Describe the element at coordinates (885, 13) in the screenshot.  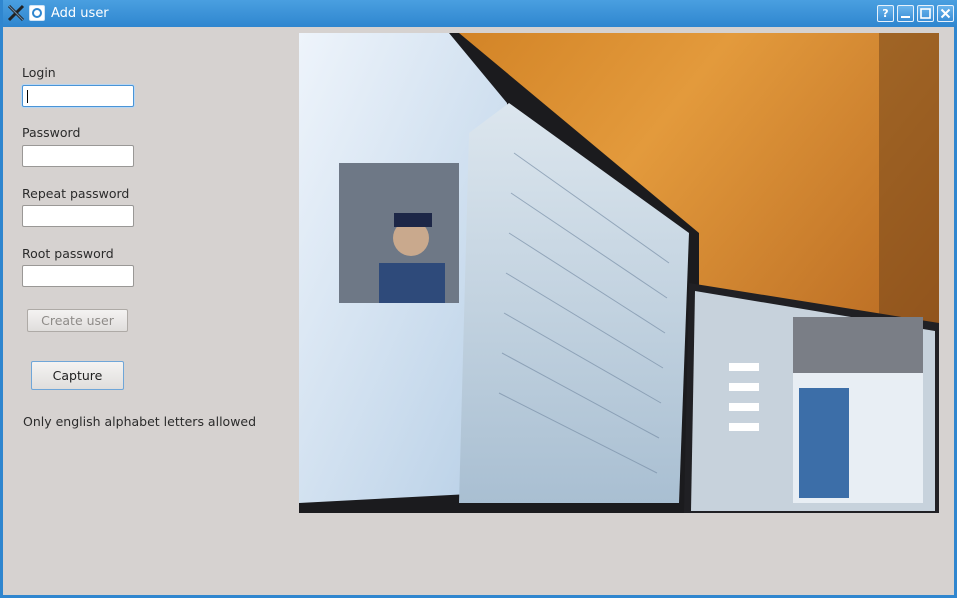
I see `help-button: ?` at that location.